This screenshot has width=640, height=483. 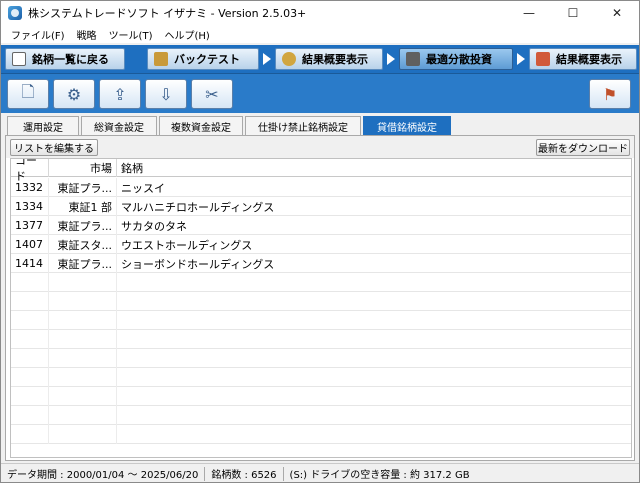 I want to click on window-title: 株システムトレードソフト イザナミ - Version 2.5.03+, so click(x=167, y=13).